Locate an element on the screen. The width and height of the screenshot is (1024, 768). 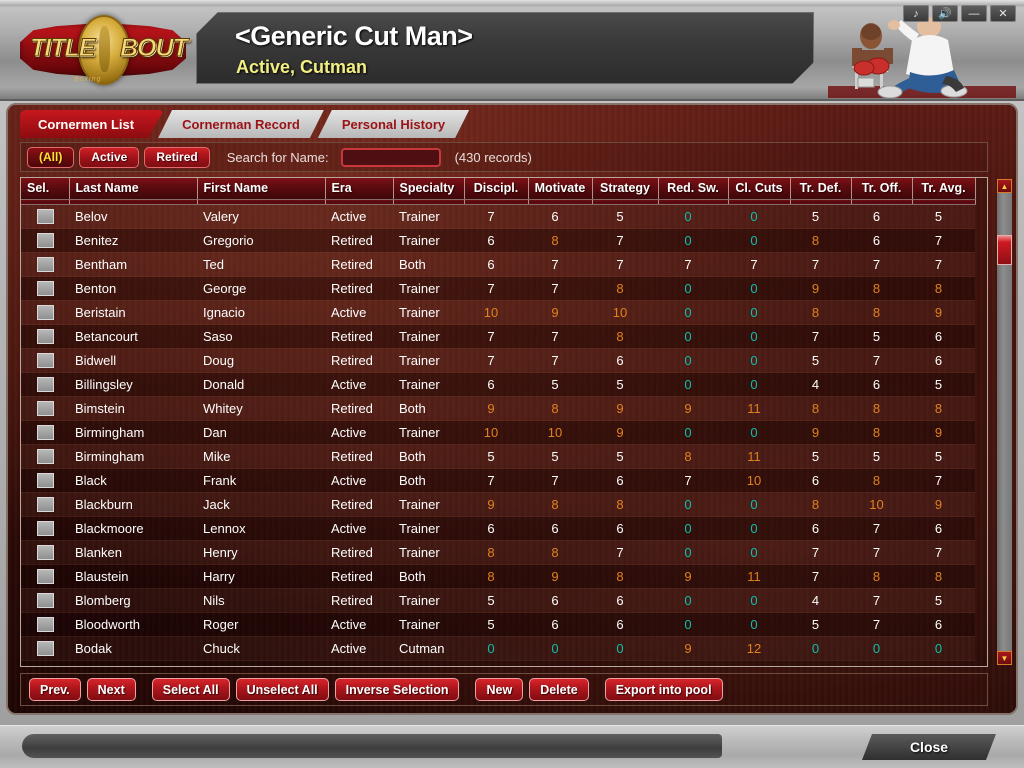
table-row: Bidwell Doug Retired Trainer 7 7 6 0 0 5 7 6 is located at coordinates (498, 360).